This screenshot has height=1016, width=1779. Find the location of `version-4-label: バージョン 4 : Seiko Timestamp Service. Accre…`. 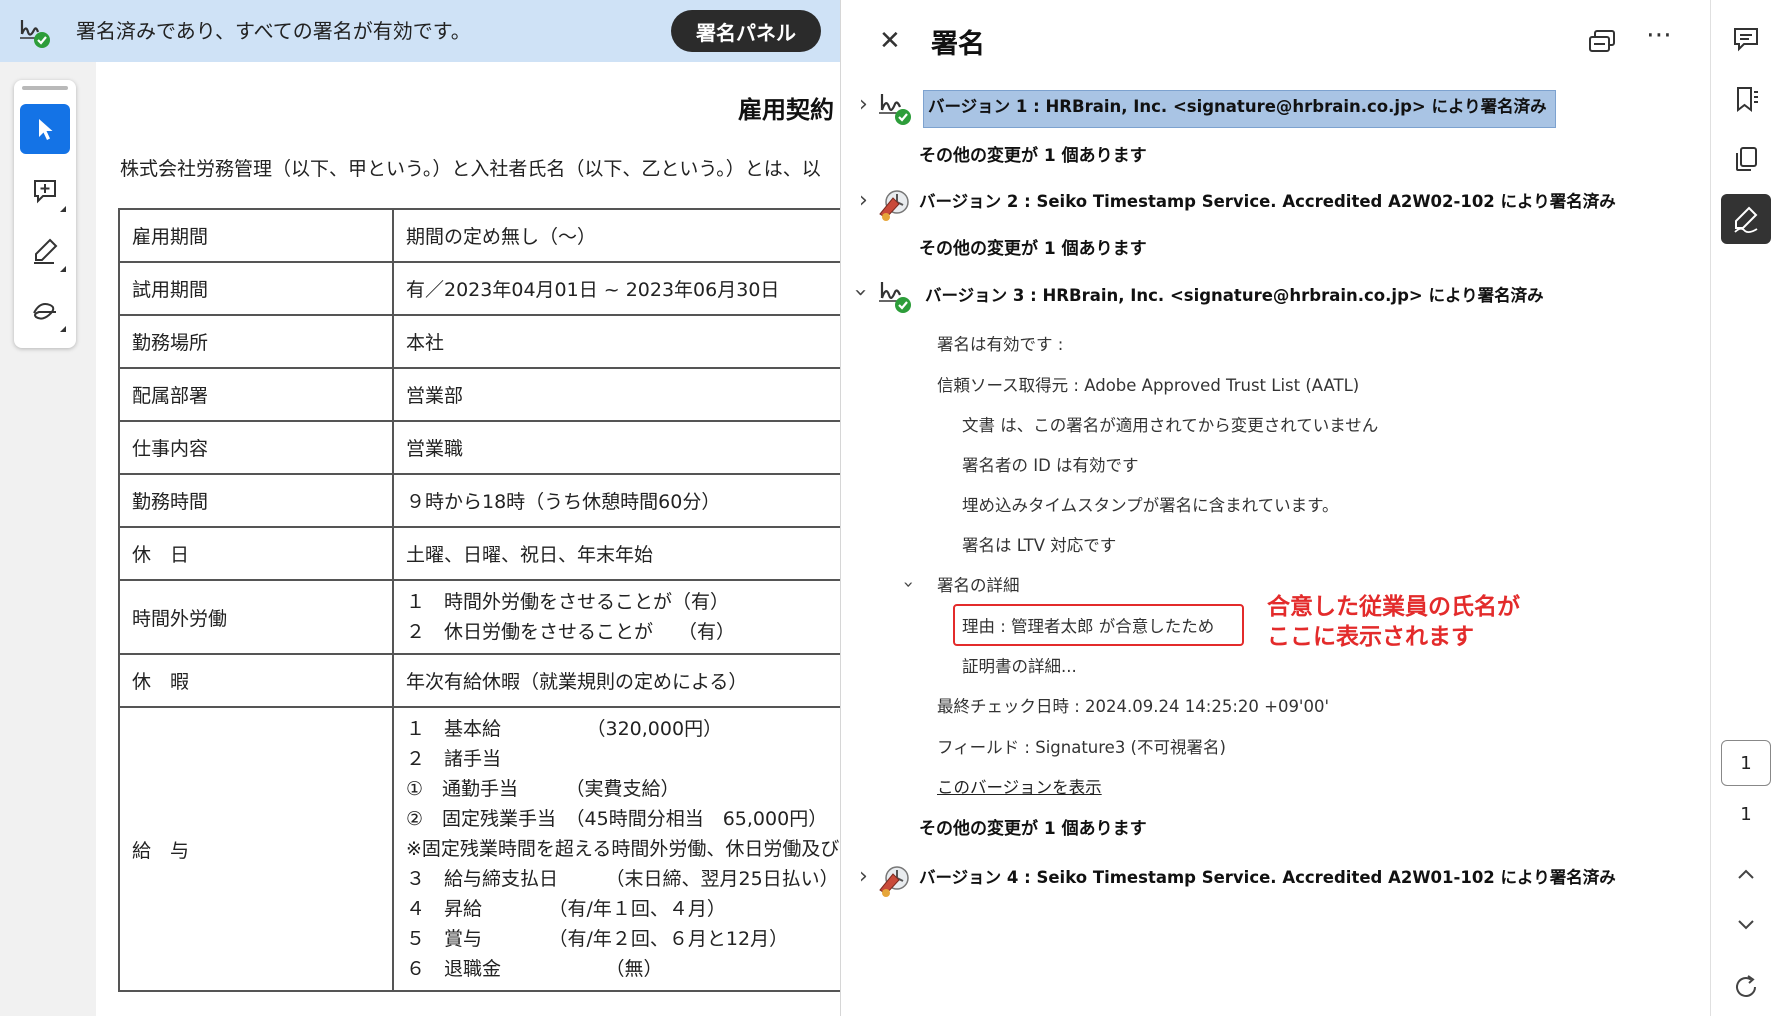

version-4-label: バージョン 4 : Seiko Timestamp Service. Accre… is located at coordinates (1267, 876).